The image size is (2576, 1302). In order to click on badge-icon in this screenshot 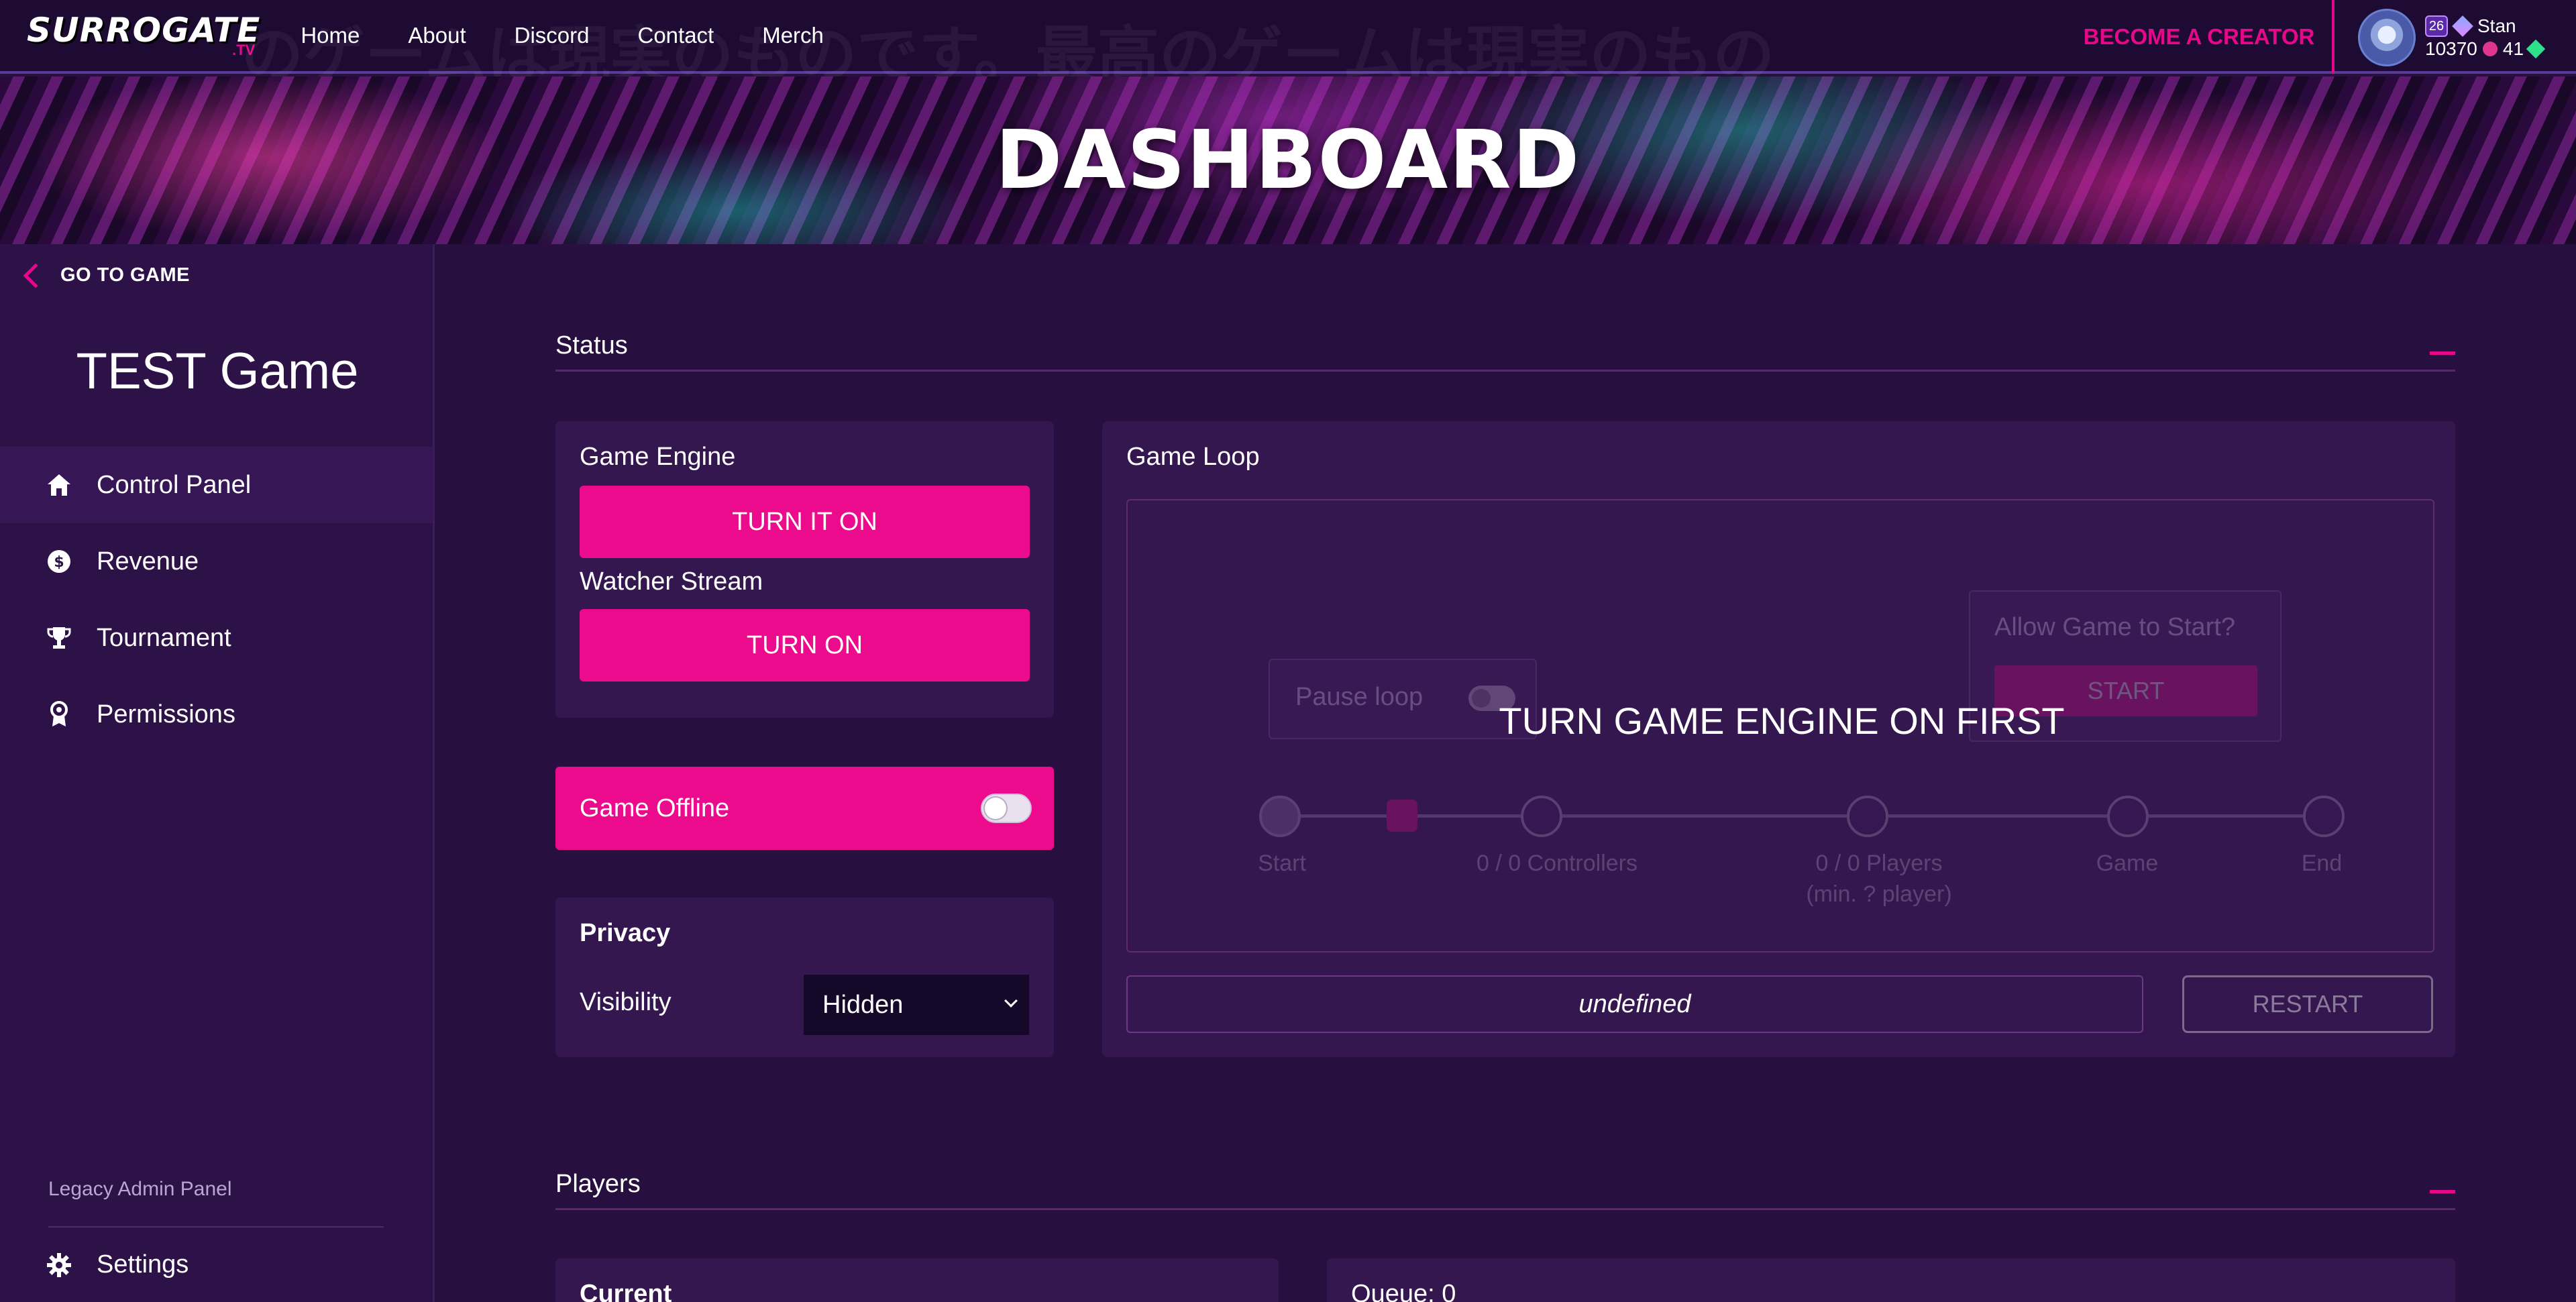, I will do `click(59, 714)`.